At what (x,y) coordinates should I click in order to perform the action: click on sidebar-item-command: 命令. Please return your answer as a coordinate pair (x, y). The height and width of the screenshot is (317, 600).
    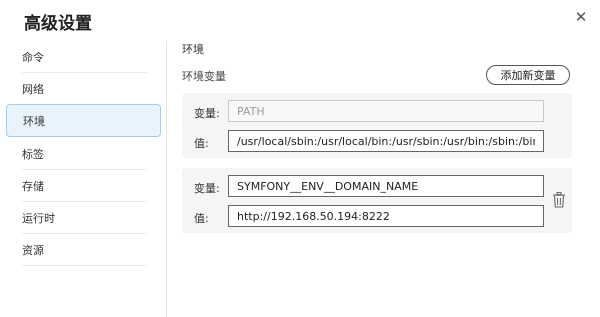
    Looking at the image, I should click on (83, 57).